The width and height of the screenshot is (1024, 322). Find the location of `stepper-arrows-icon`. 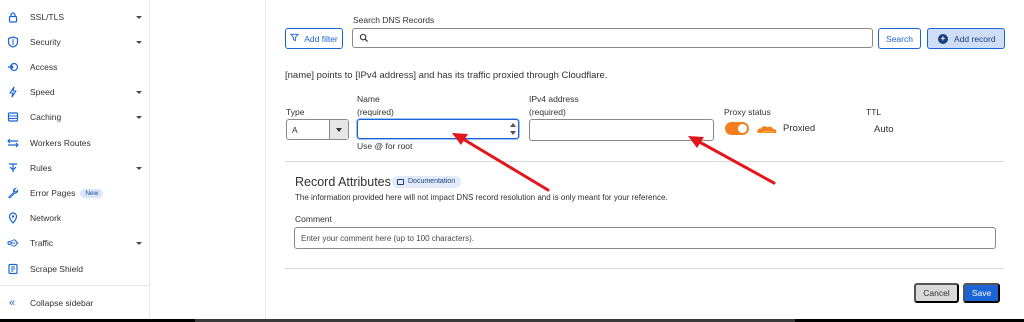

stepper-arrows-icon is located at coordinates (513, 129).